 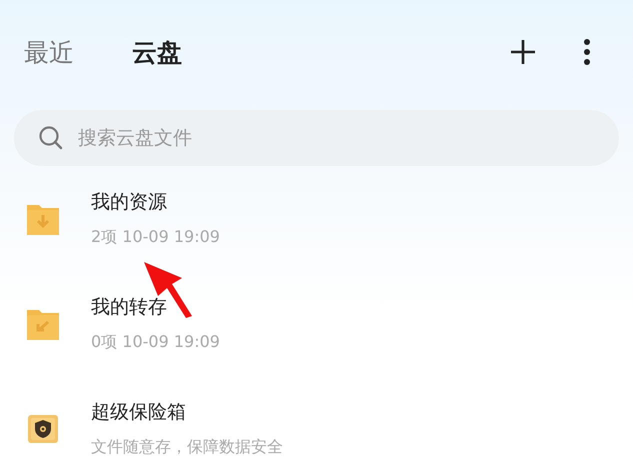 I want to click on tab: 云盘, so click(x=157, y=52).